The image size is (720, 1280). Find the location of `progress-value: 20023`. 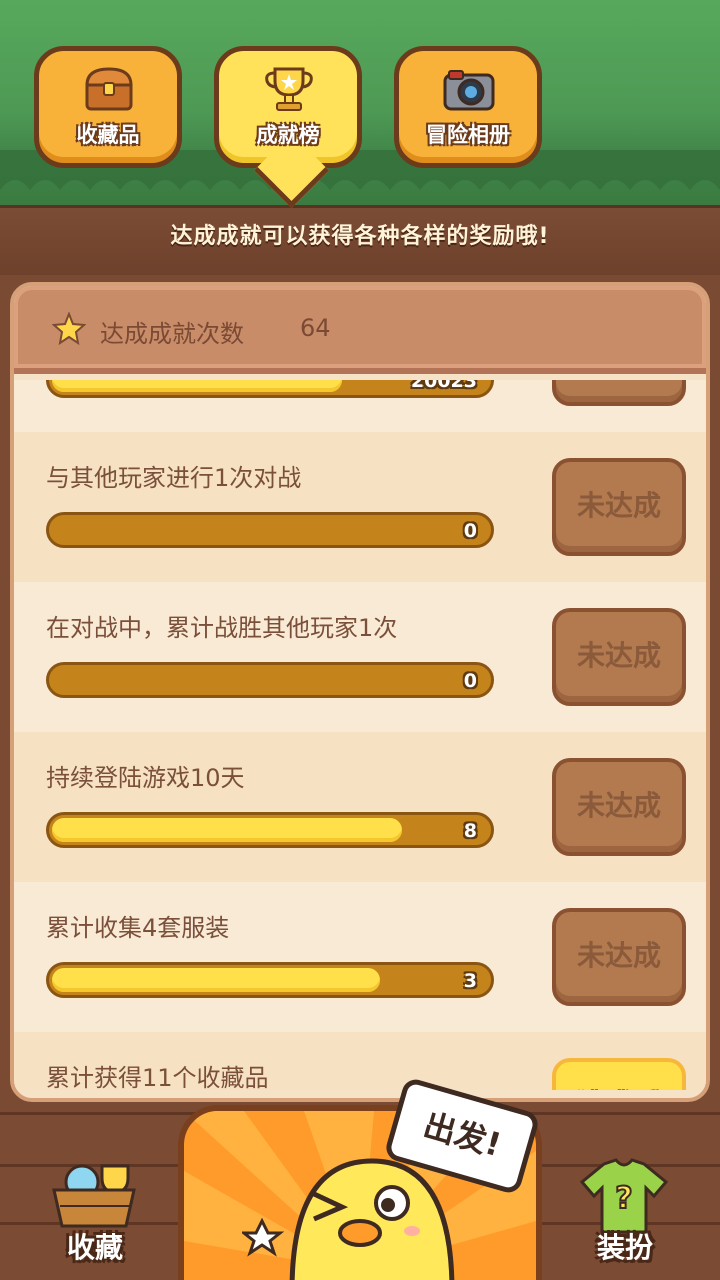

progress-value: 20023 is located at coordinates (443, 386).